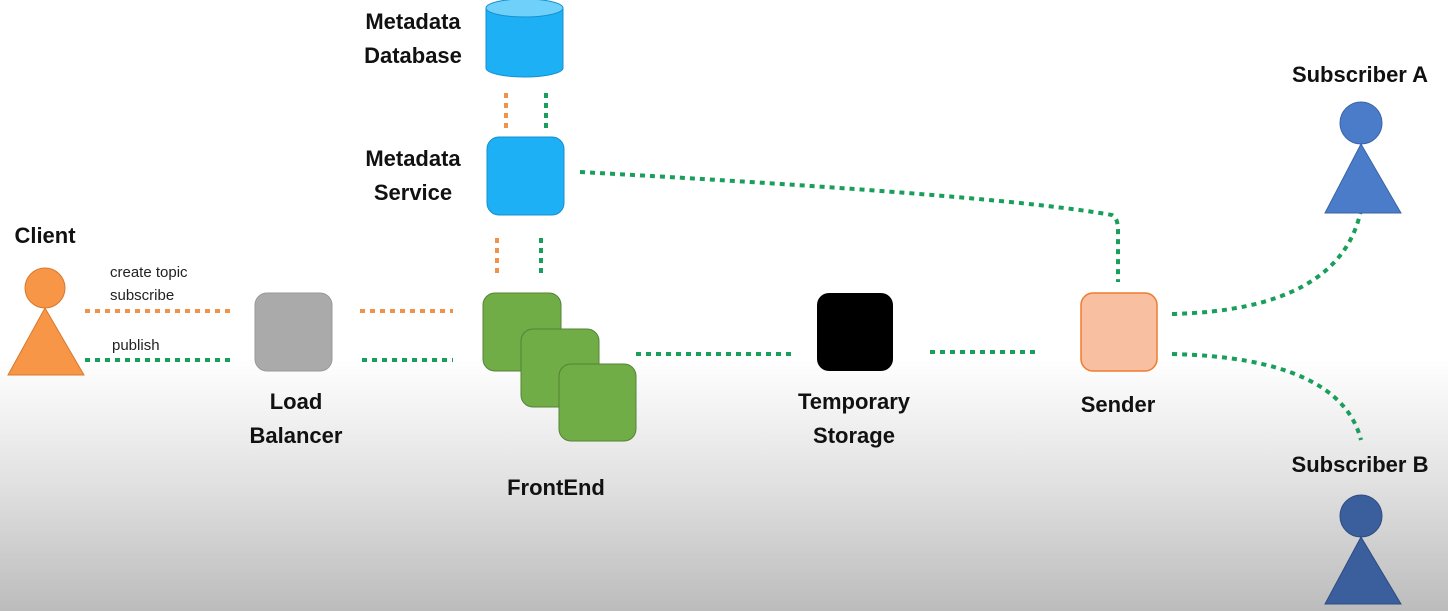 This screenshot has width=1448, height=611. I want to click on sender-subscriber-a-link, so click(1267, 262).